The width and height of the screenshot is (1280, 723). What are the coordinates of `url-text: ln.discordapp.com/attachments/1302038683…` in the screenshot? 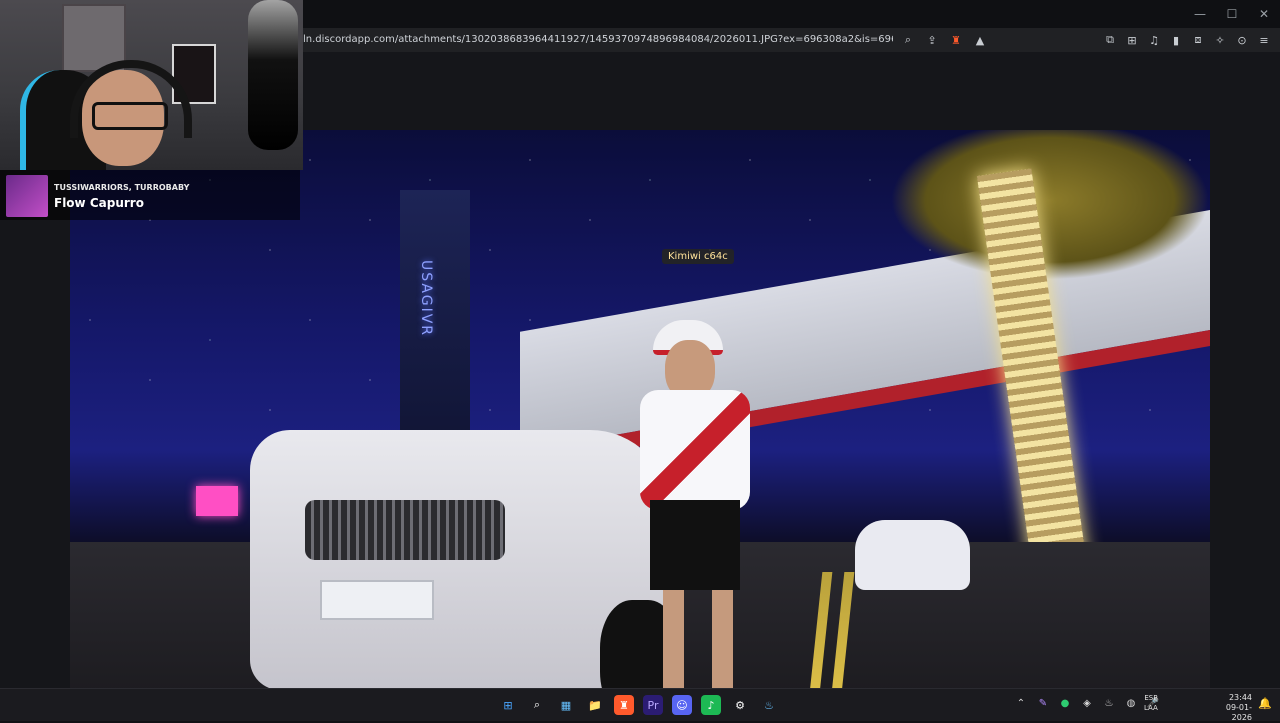 It's located at (598, 40).